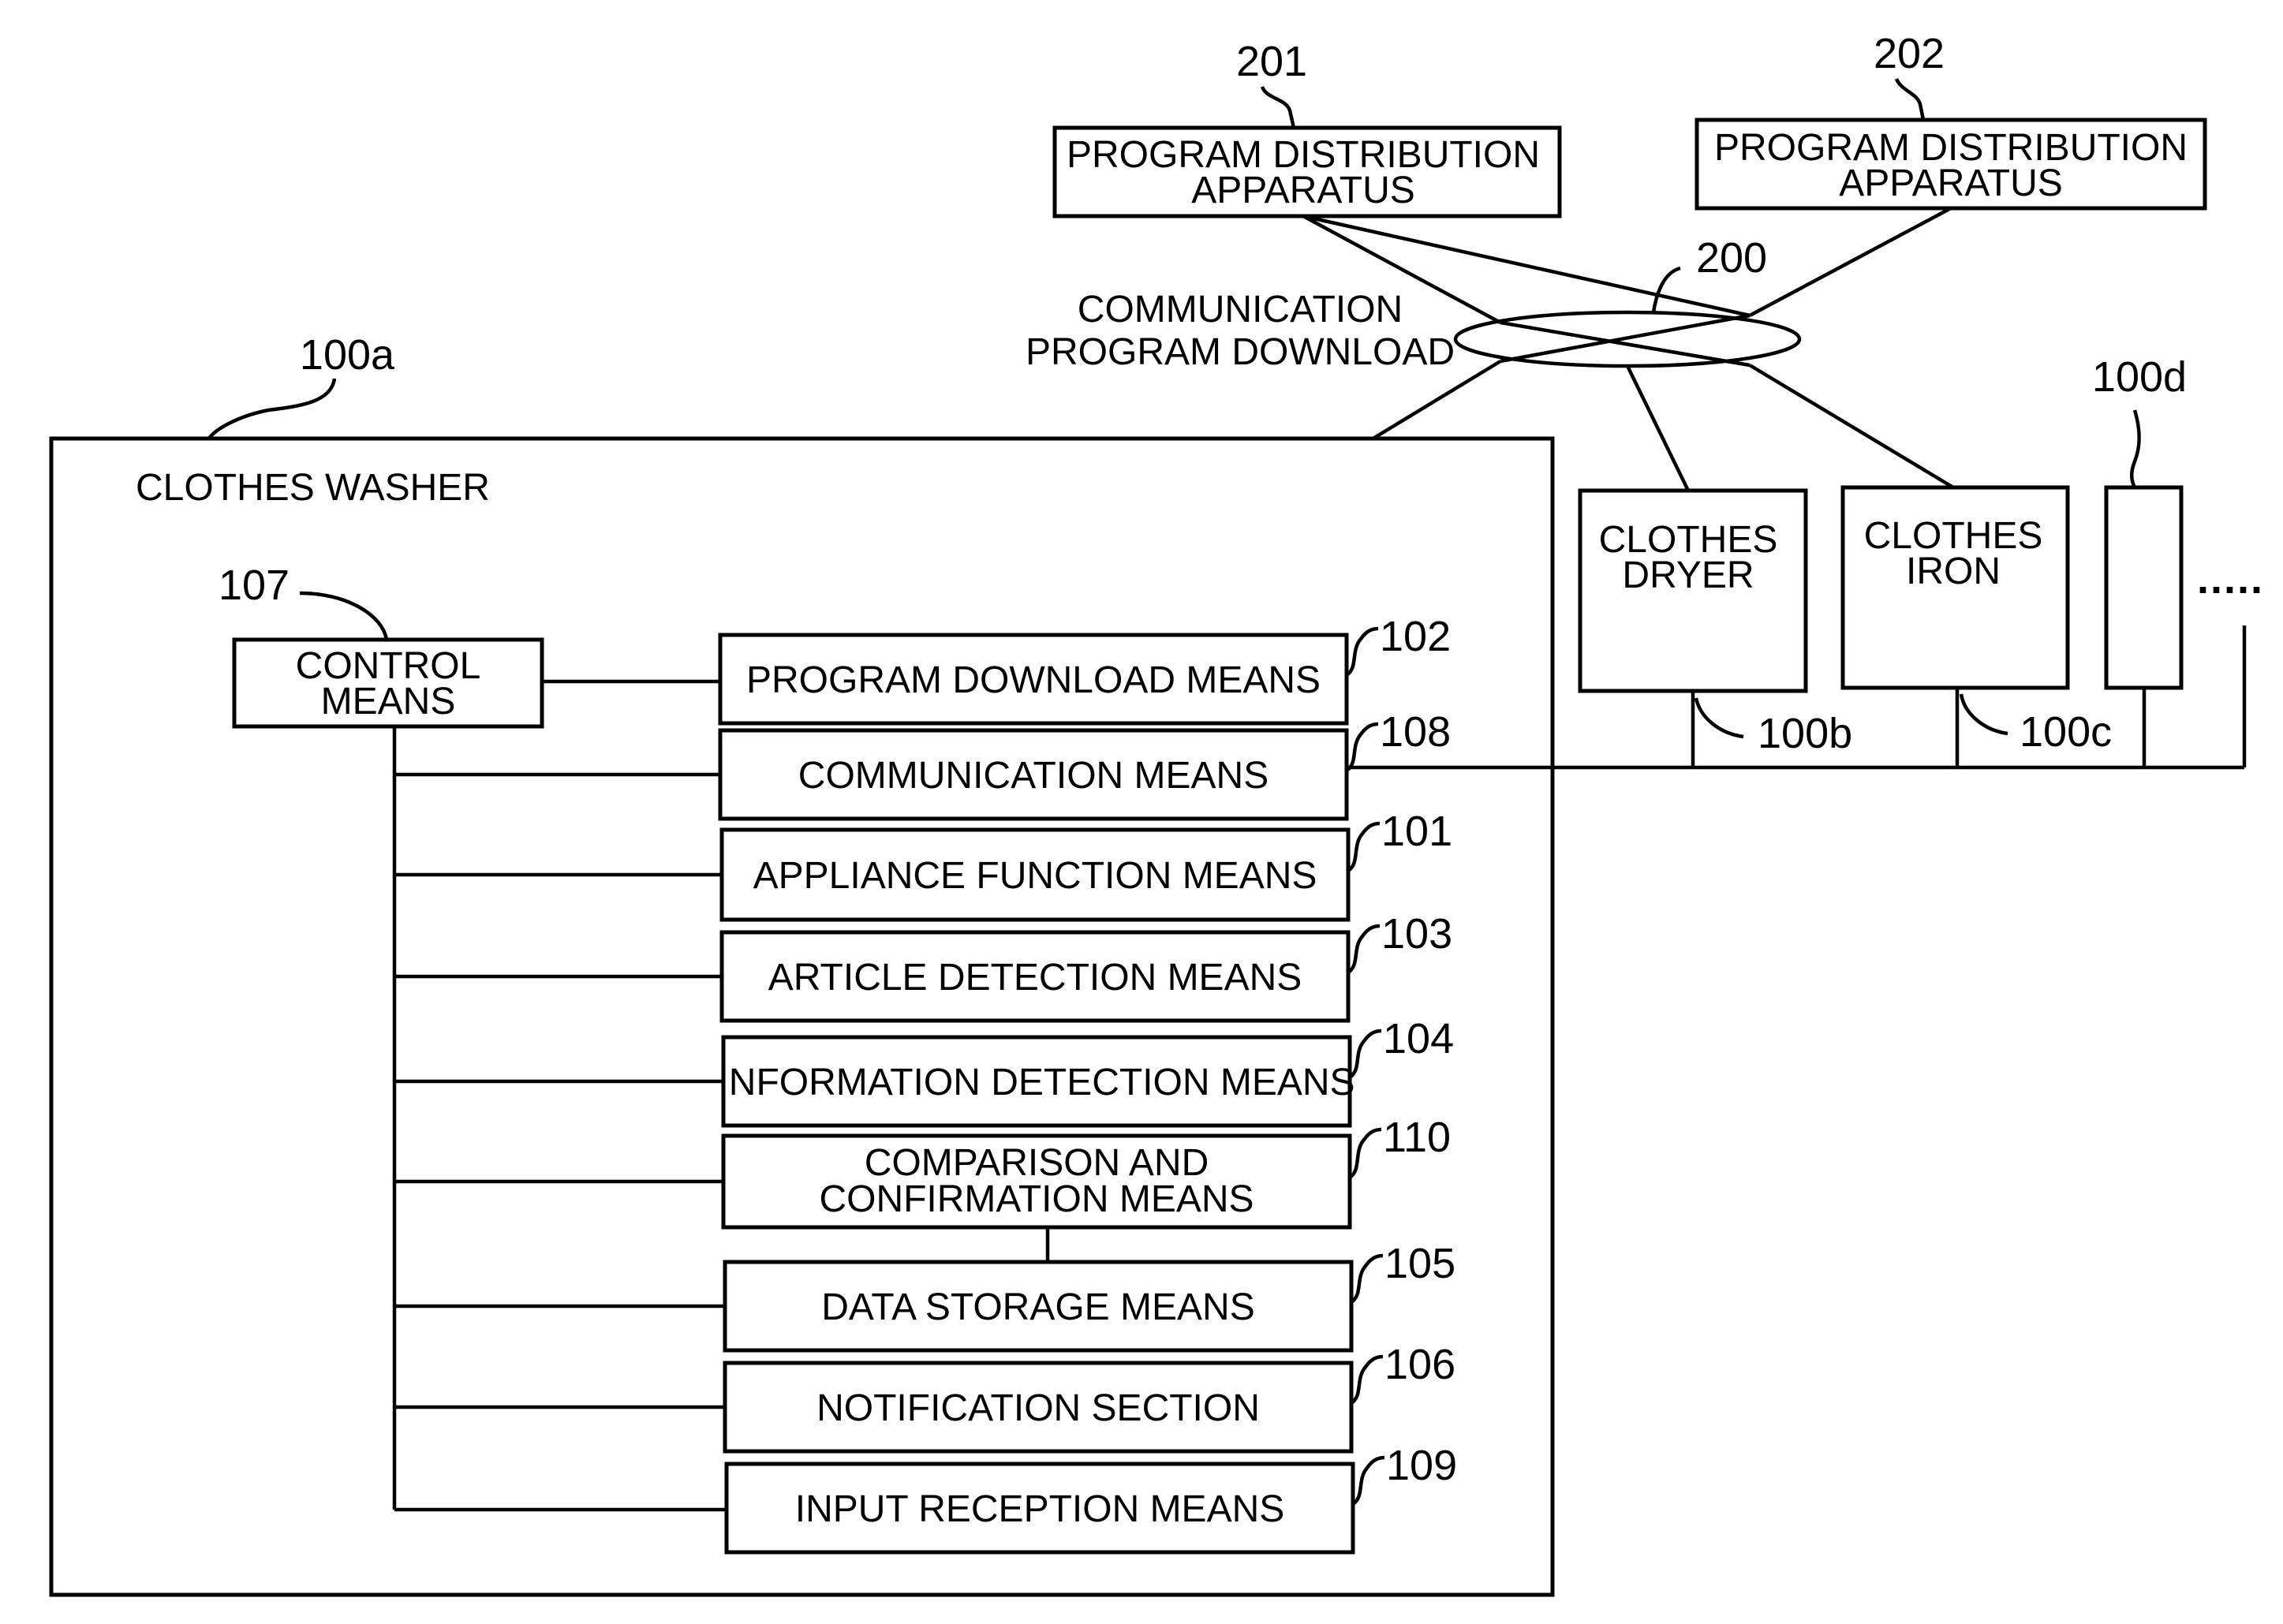 The image size is (2283, 1624). Describe the element at coordinates (1038, 1408) in the screenshot. I see `notification-section-label: NOTIFICATION SECTION` at that location.